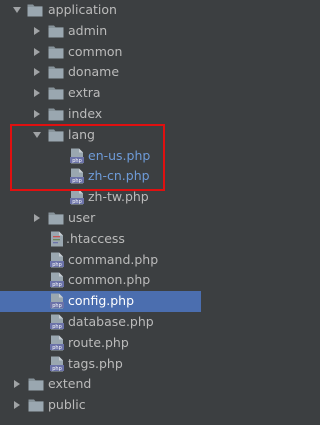  Describe the element at coordinates (95, 238) in the screenshot. I see `tree-node-label: .htaccess` at that location.